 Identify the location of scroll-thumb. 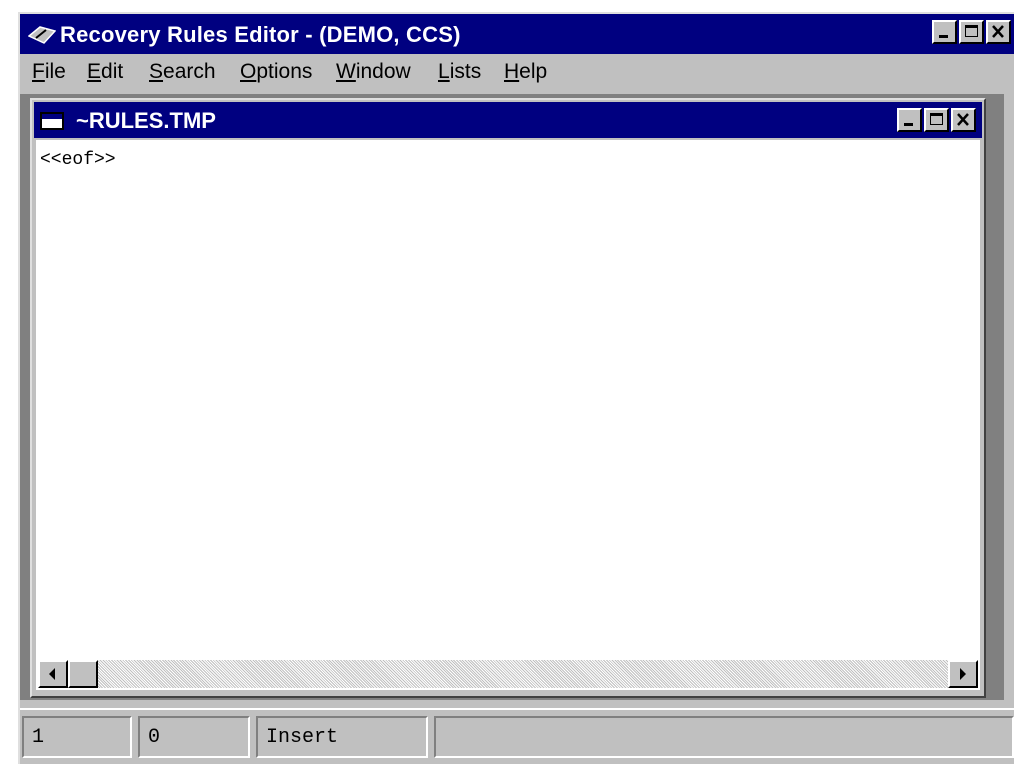
(83, 674).